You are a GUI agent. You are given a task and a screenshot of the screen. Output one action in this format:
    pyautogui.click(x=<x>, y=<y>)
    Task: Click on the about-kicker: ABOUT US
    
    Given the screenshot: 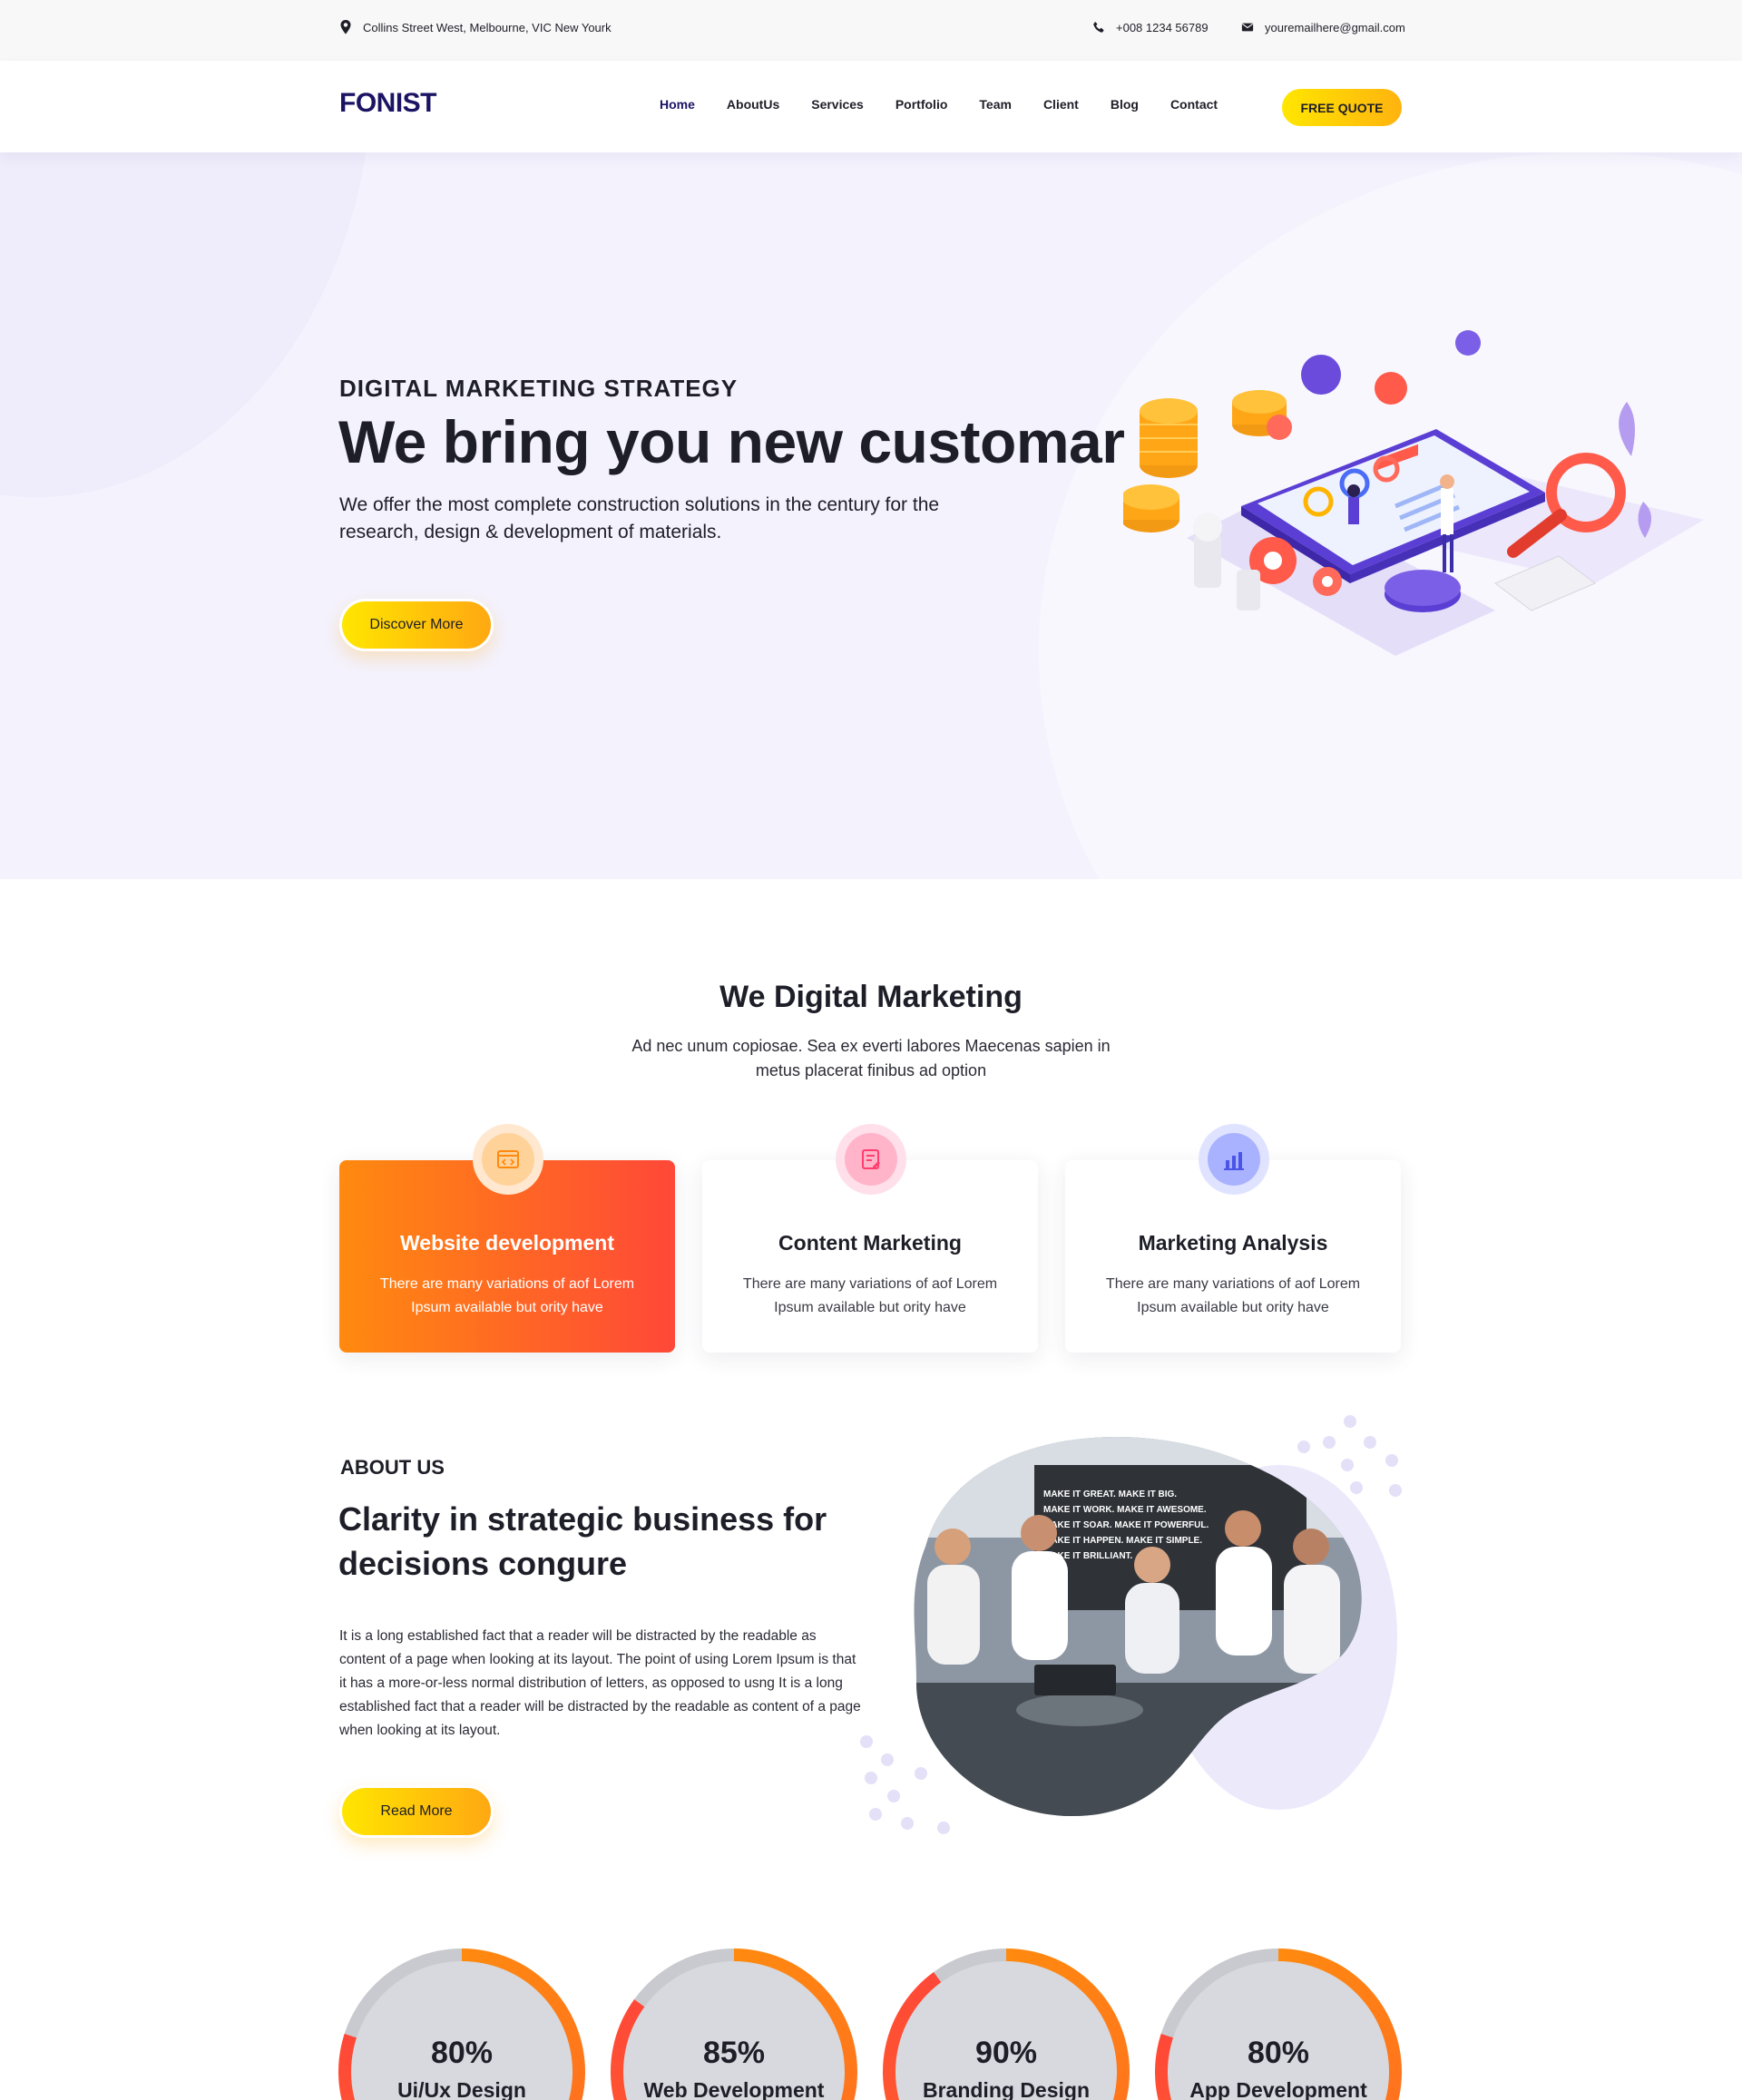 What is the action you would take?
    pyautogui.click(x=392, y=1467)
    